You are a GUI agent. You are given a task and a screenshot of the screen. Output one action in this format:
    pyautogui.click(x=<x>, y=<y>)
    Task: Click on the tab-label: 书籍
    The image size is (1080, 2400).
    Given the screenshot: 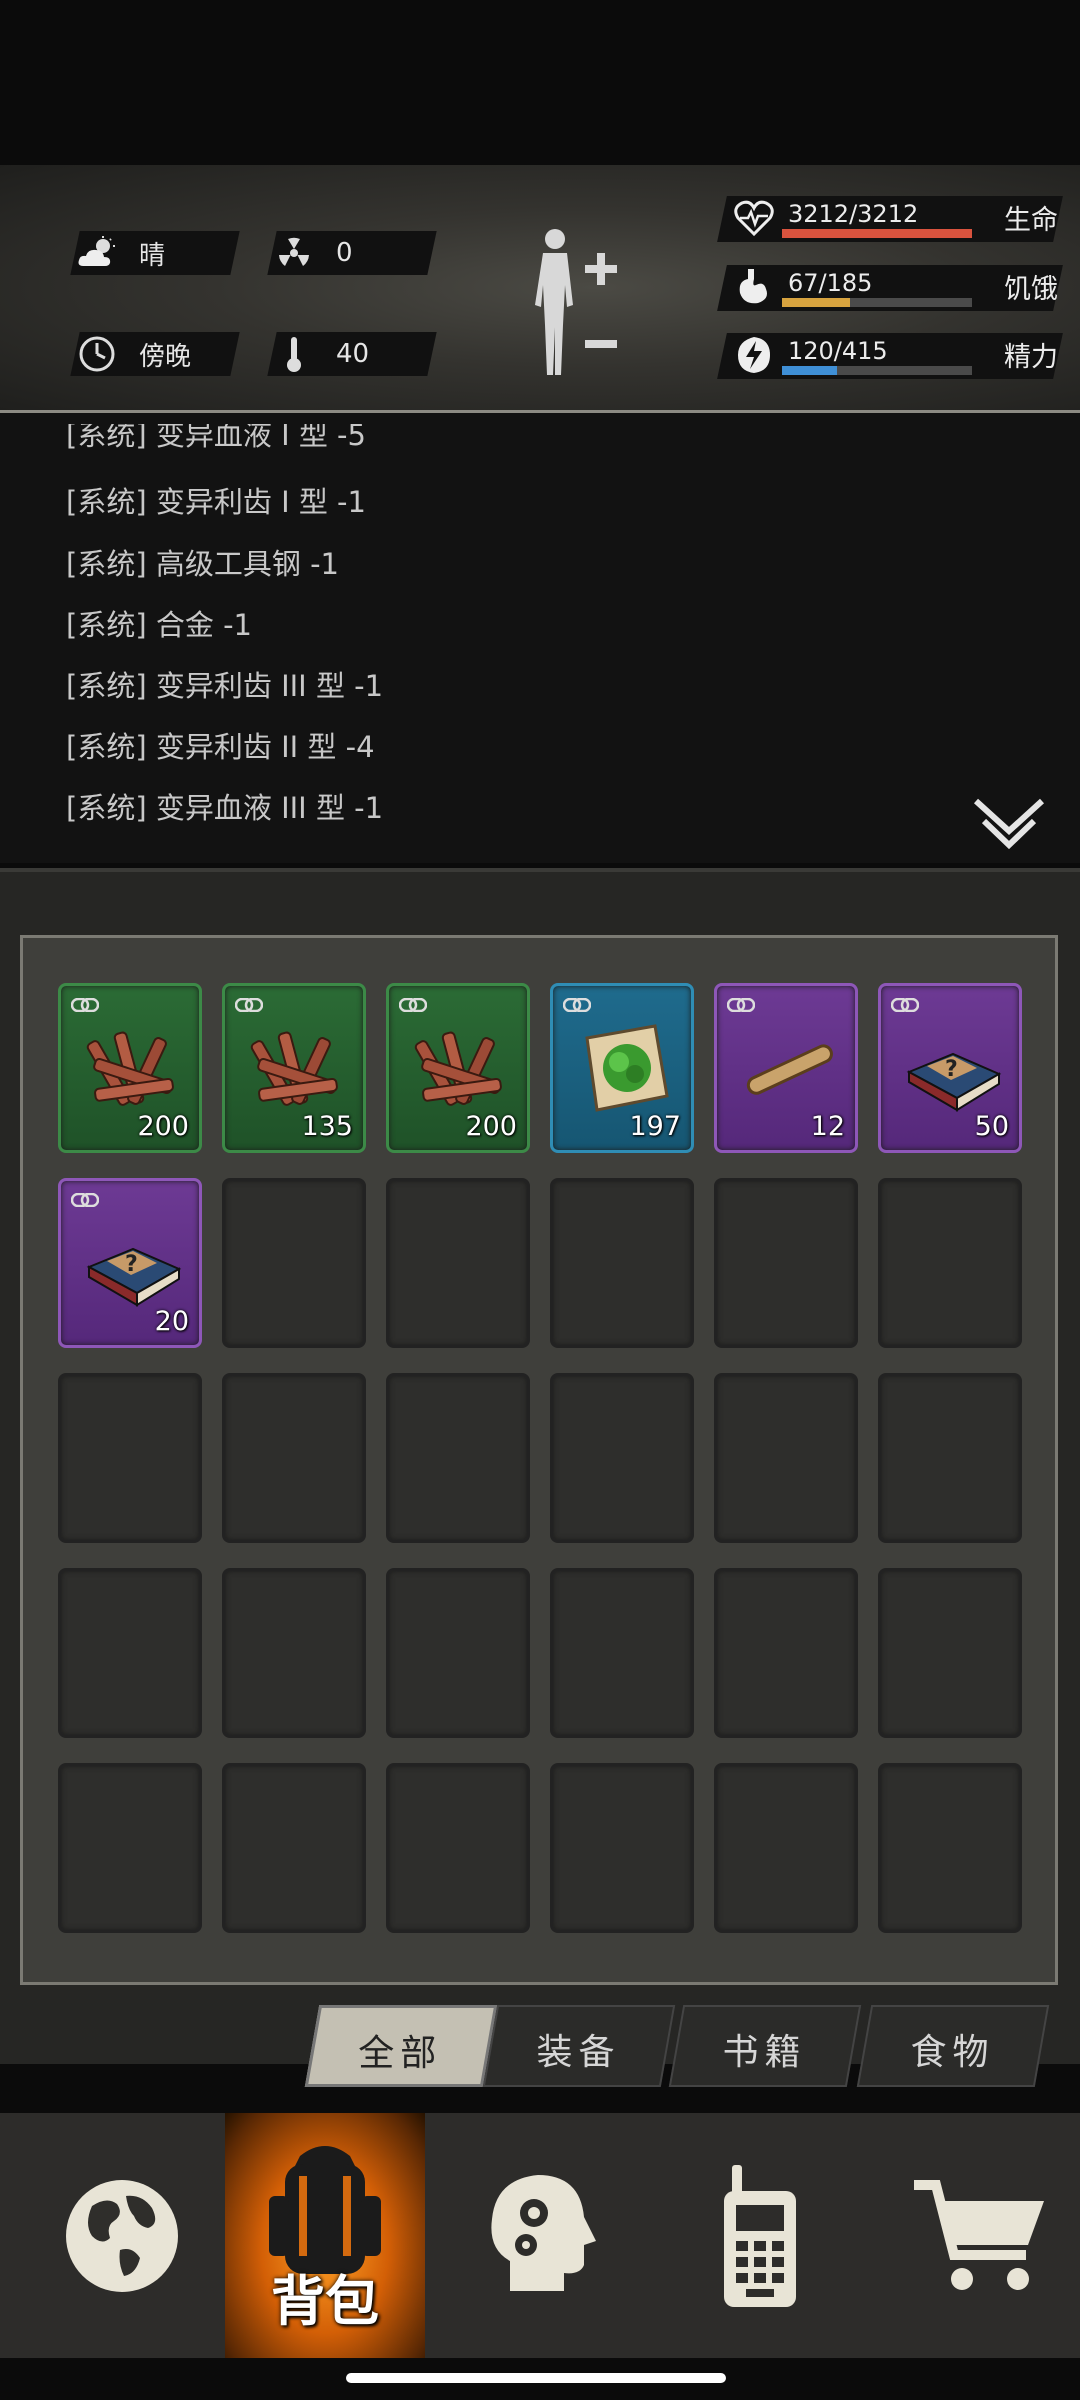 What is the action you would take?
    pyautogui.click(x=764, y=2052)
    